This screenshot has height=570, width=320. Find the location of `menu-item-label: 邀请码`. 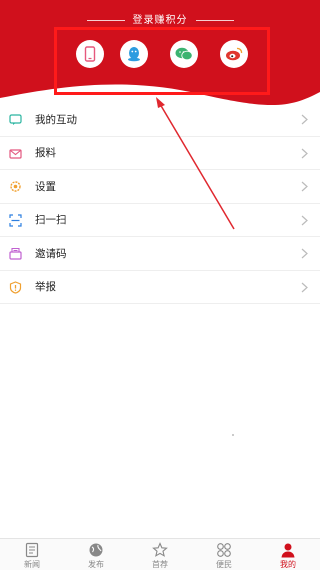

menu-item-label: 邀请码 is located at coordinates (51, 253).